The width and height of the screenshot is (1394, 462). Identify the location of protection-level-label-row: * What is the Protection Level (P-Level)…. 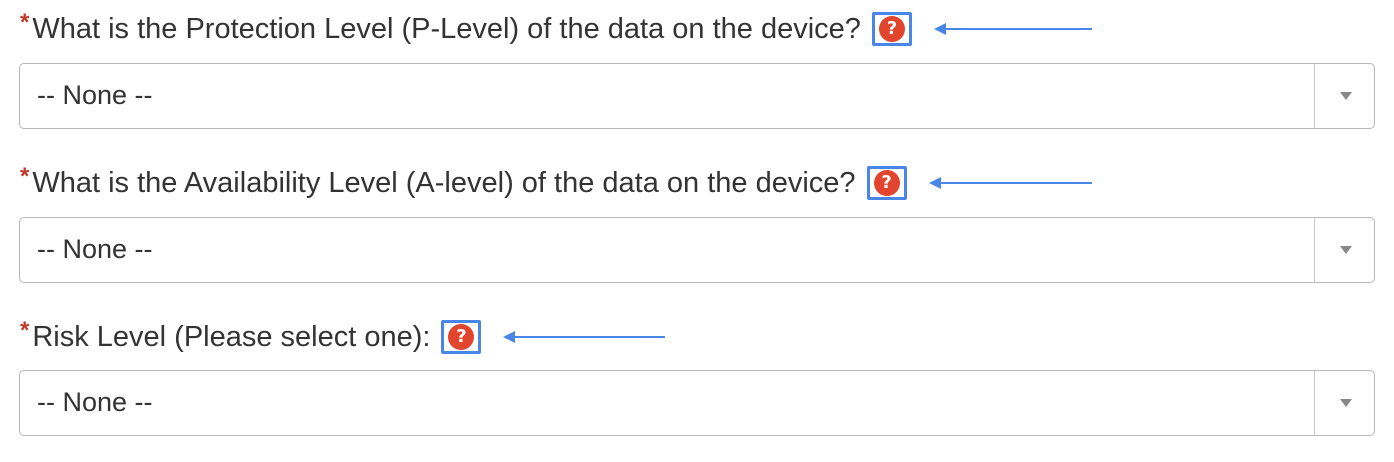
(557, 29).